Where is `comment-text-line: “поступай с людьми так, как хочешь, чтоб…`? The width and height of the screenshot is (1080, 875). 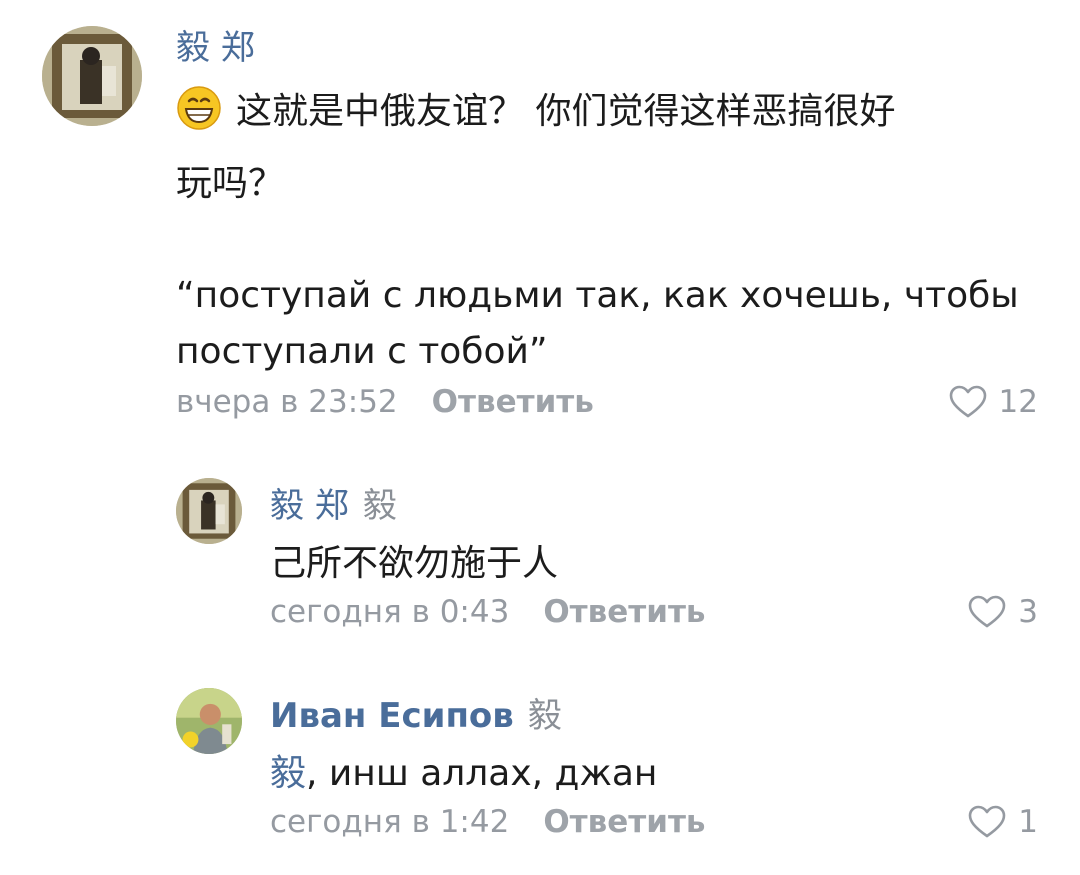
comment-text-line: “поступай с людьми так, как хочешь, чтоб… is located at coordinates (597, 295).